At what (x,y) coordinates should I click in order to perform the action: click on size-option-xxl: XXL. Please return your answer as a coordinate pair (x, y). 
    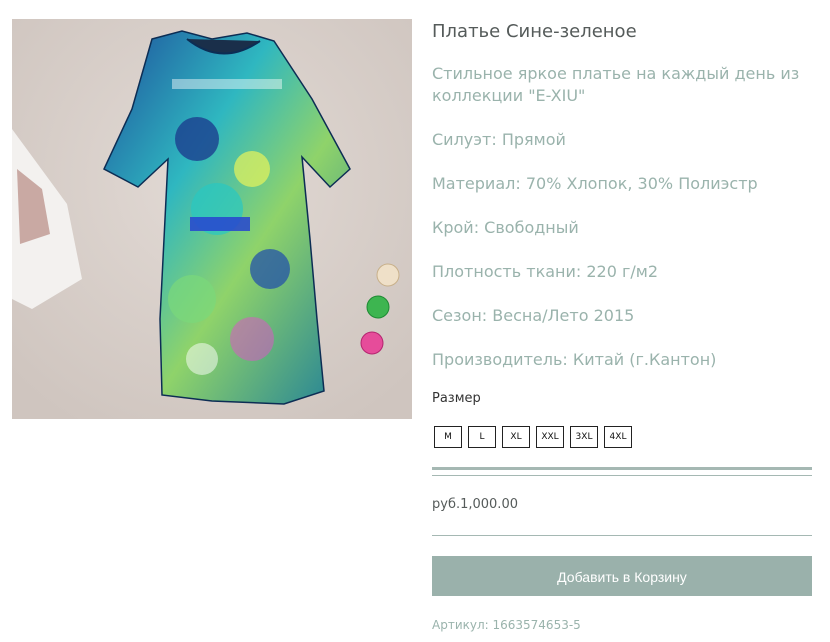
    Looking at the image, I should click on (550, 437).